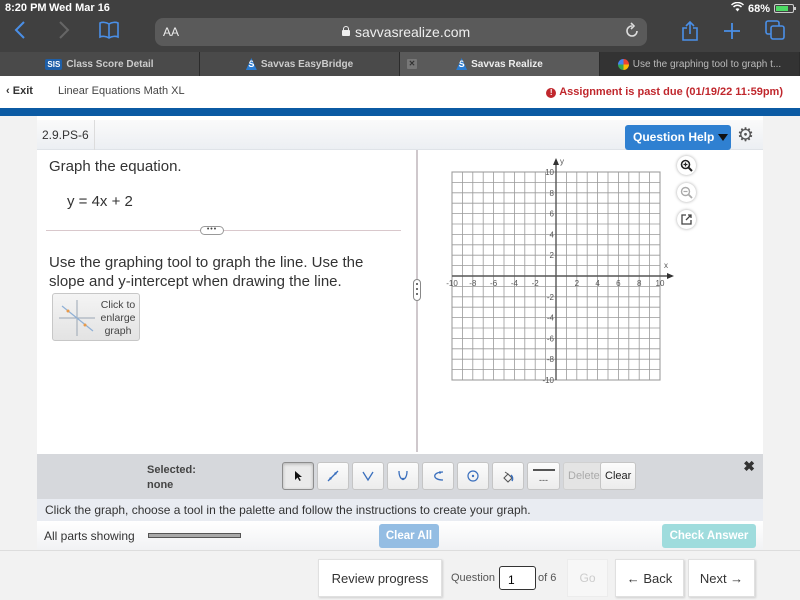 The width and height of the screenshot is (800, 600). What do you see at coordinates (639, 283) in the screenshot?
I see `x-tick-label: 8` at bounding box center [639, 283].